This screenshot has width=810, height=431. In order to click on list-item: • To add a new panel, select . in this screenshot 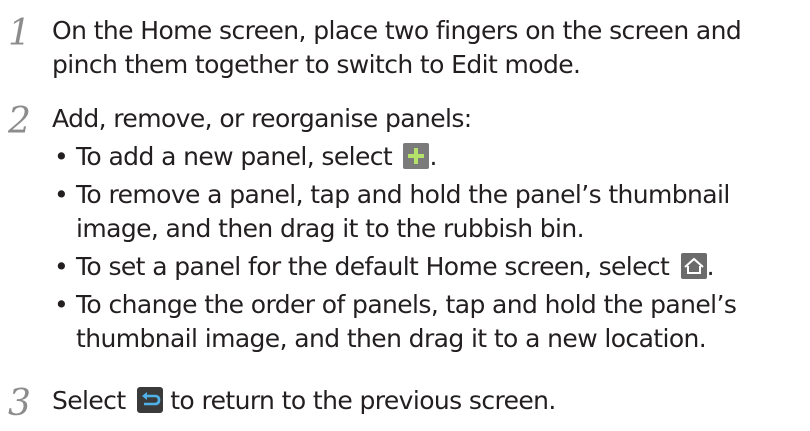, I will do `click(394, 157)`.